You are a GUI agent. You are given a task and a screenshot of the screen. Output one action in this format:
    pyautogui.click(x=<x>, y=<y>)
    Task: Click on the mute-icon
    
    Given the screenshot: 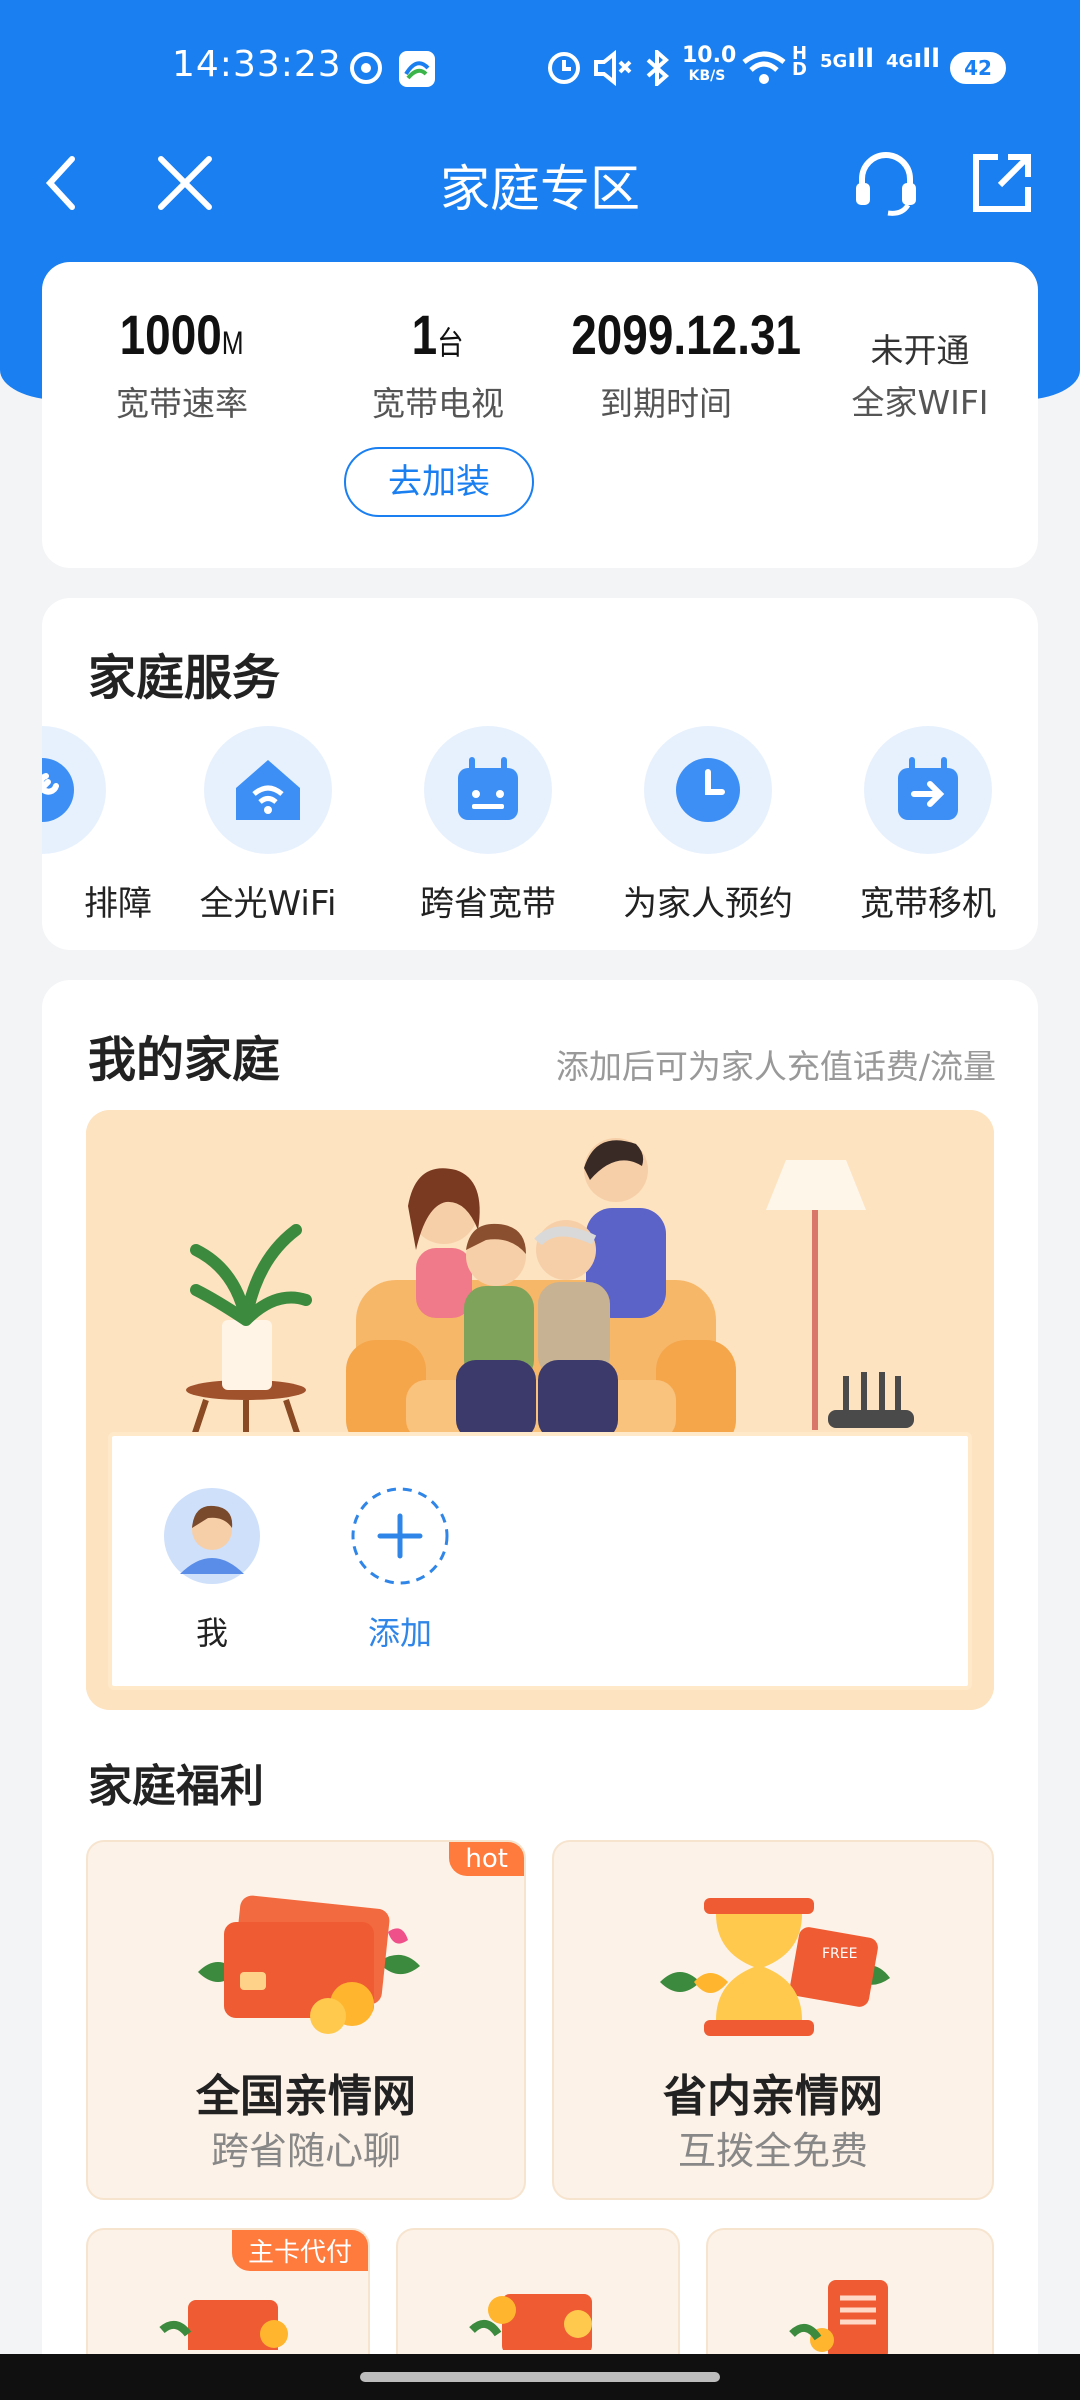 What is the action you would take?
    pyautogui.click(x=613, y=68)
    